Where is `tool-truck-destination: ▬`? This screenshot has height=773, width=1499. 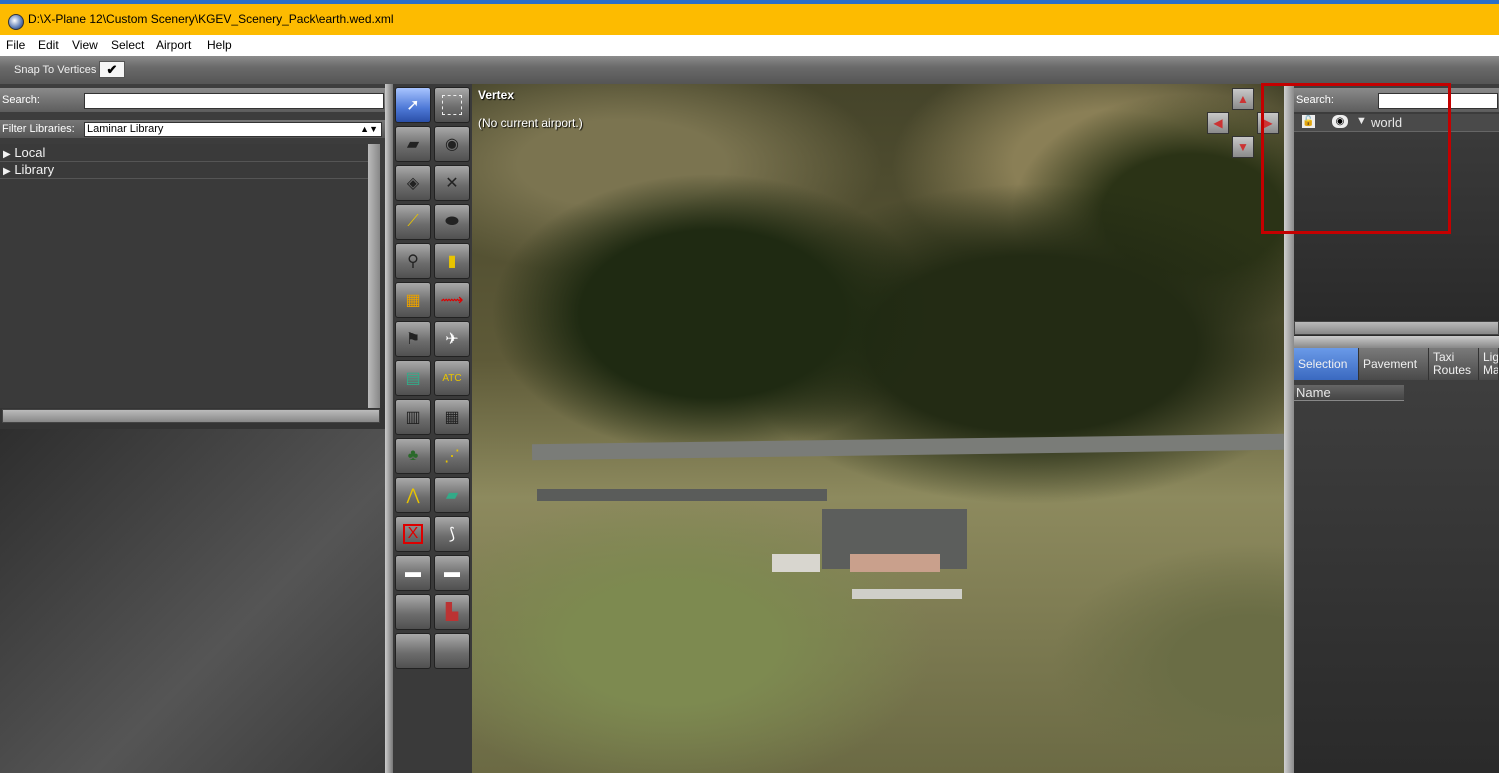
tool-truck-destination: ▬ is located at coordinates (452, 573).